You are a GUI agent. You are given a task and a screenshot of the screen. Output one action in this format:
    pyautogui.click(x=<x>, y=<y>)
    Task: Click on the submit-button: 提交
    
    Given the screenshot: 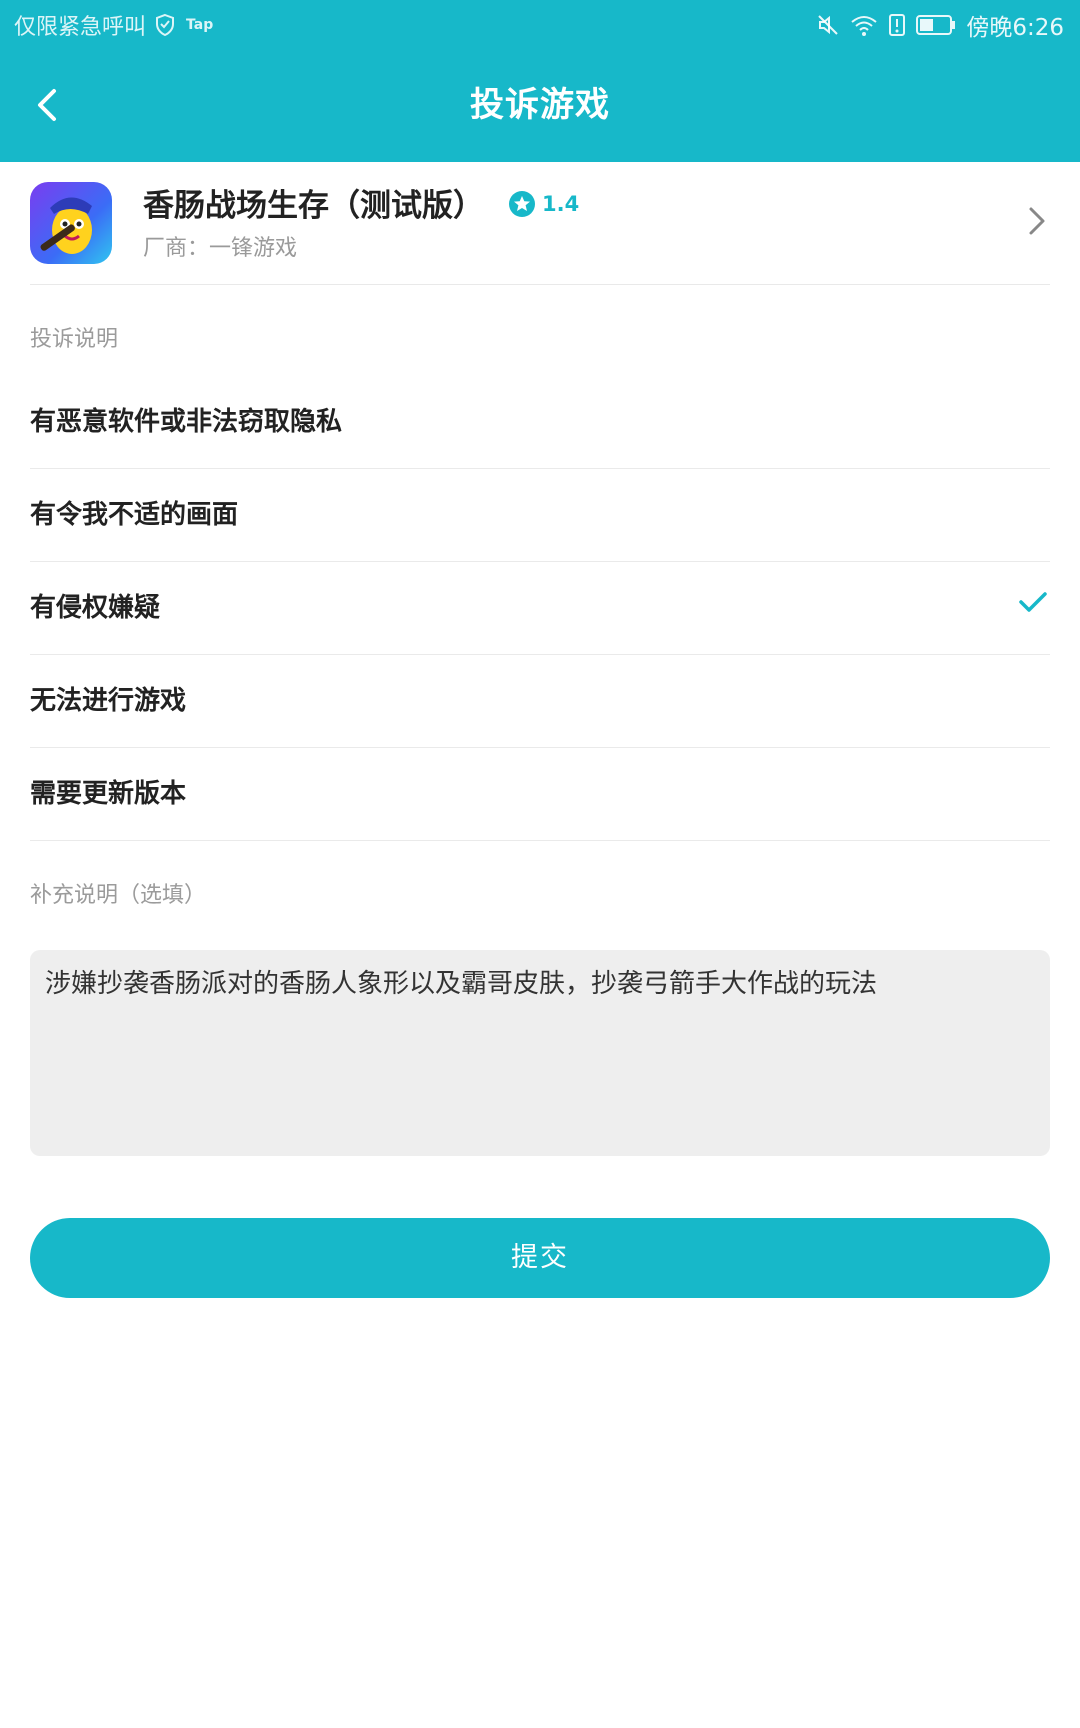 What is the action you would take?
    pyautogui.click(x=540, y=1258)
    